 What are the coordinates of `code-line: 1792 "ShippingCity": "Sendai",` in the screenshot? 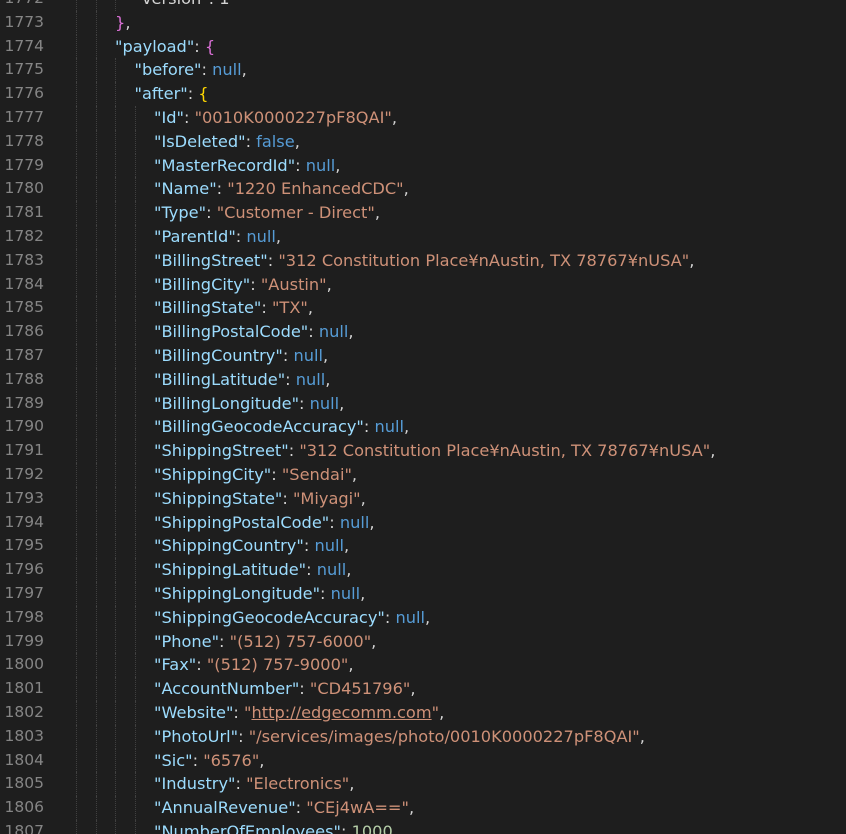 It's located at (423, 474).